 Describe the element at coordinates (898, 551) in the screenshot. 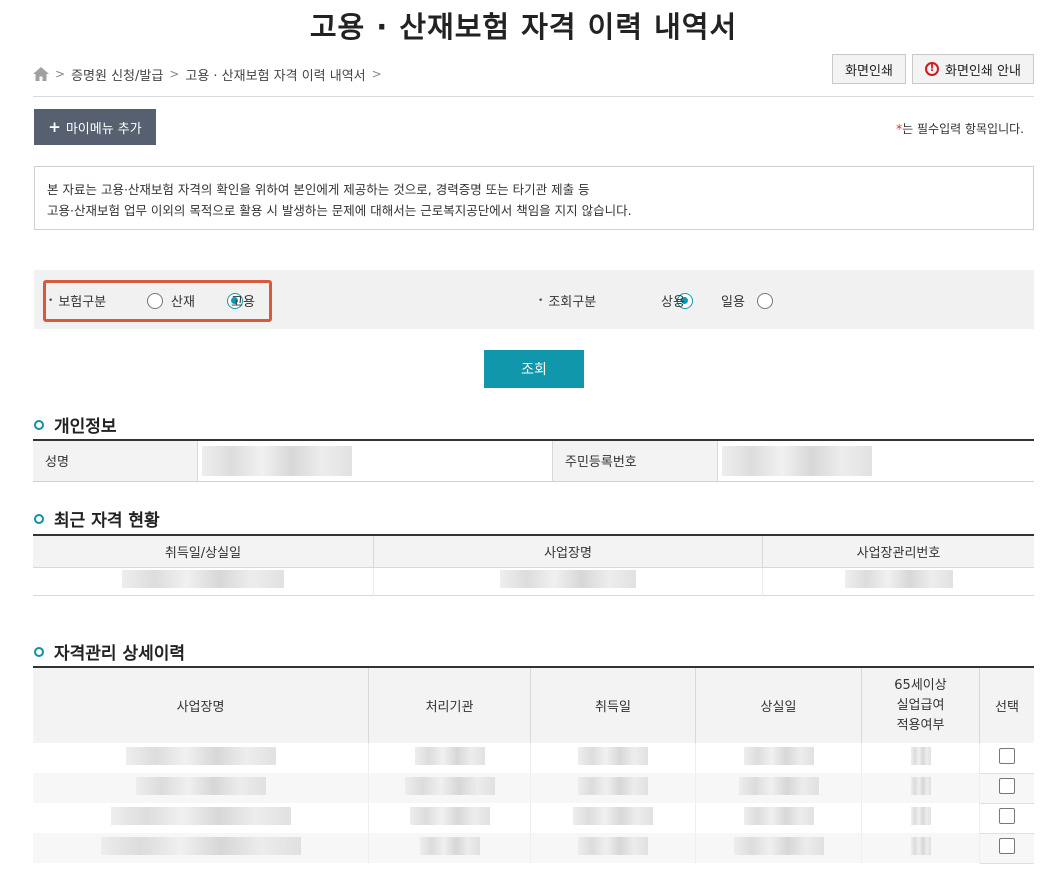

I see `column-header: 사업장관리번호` at that location.